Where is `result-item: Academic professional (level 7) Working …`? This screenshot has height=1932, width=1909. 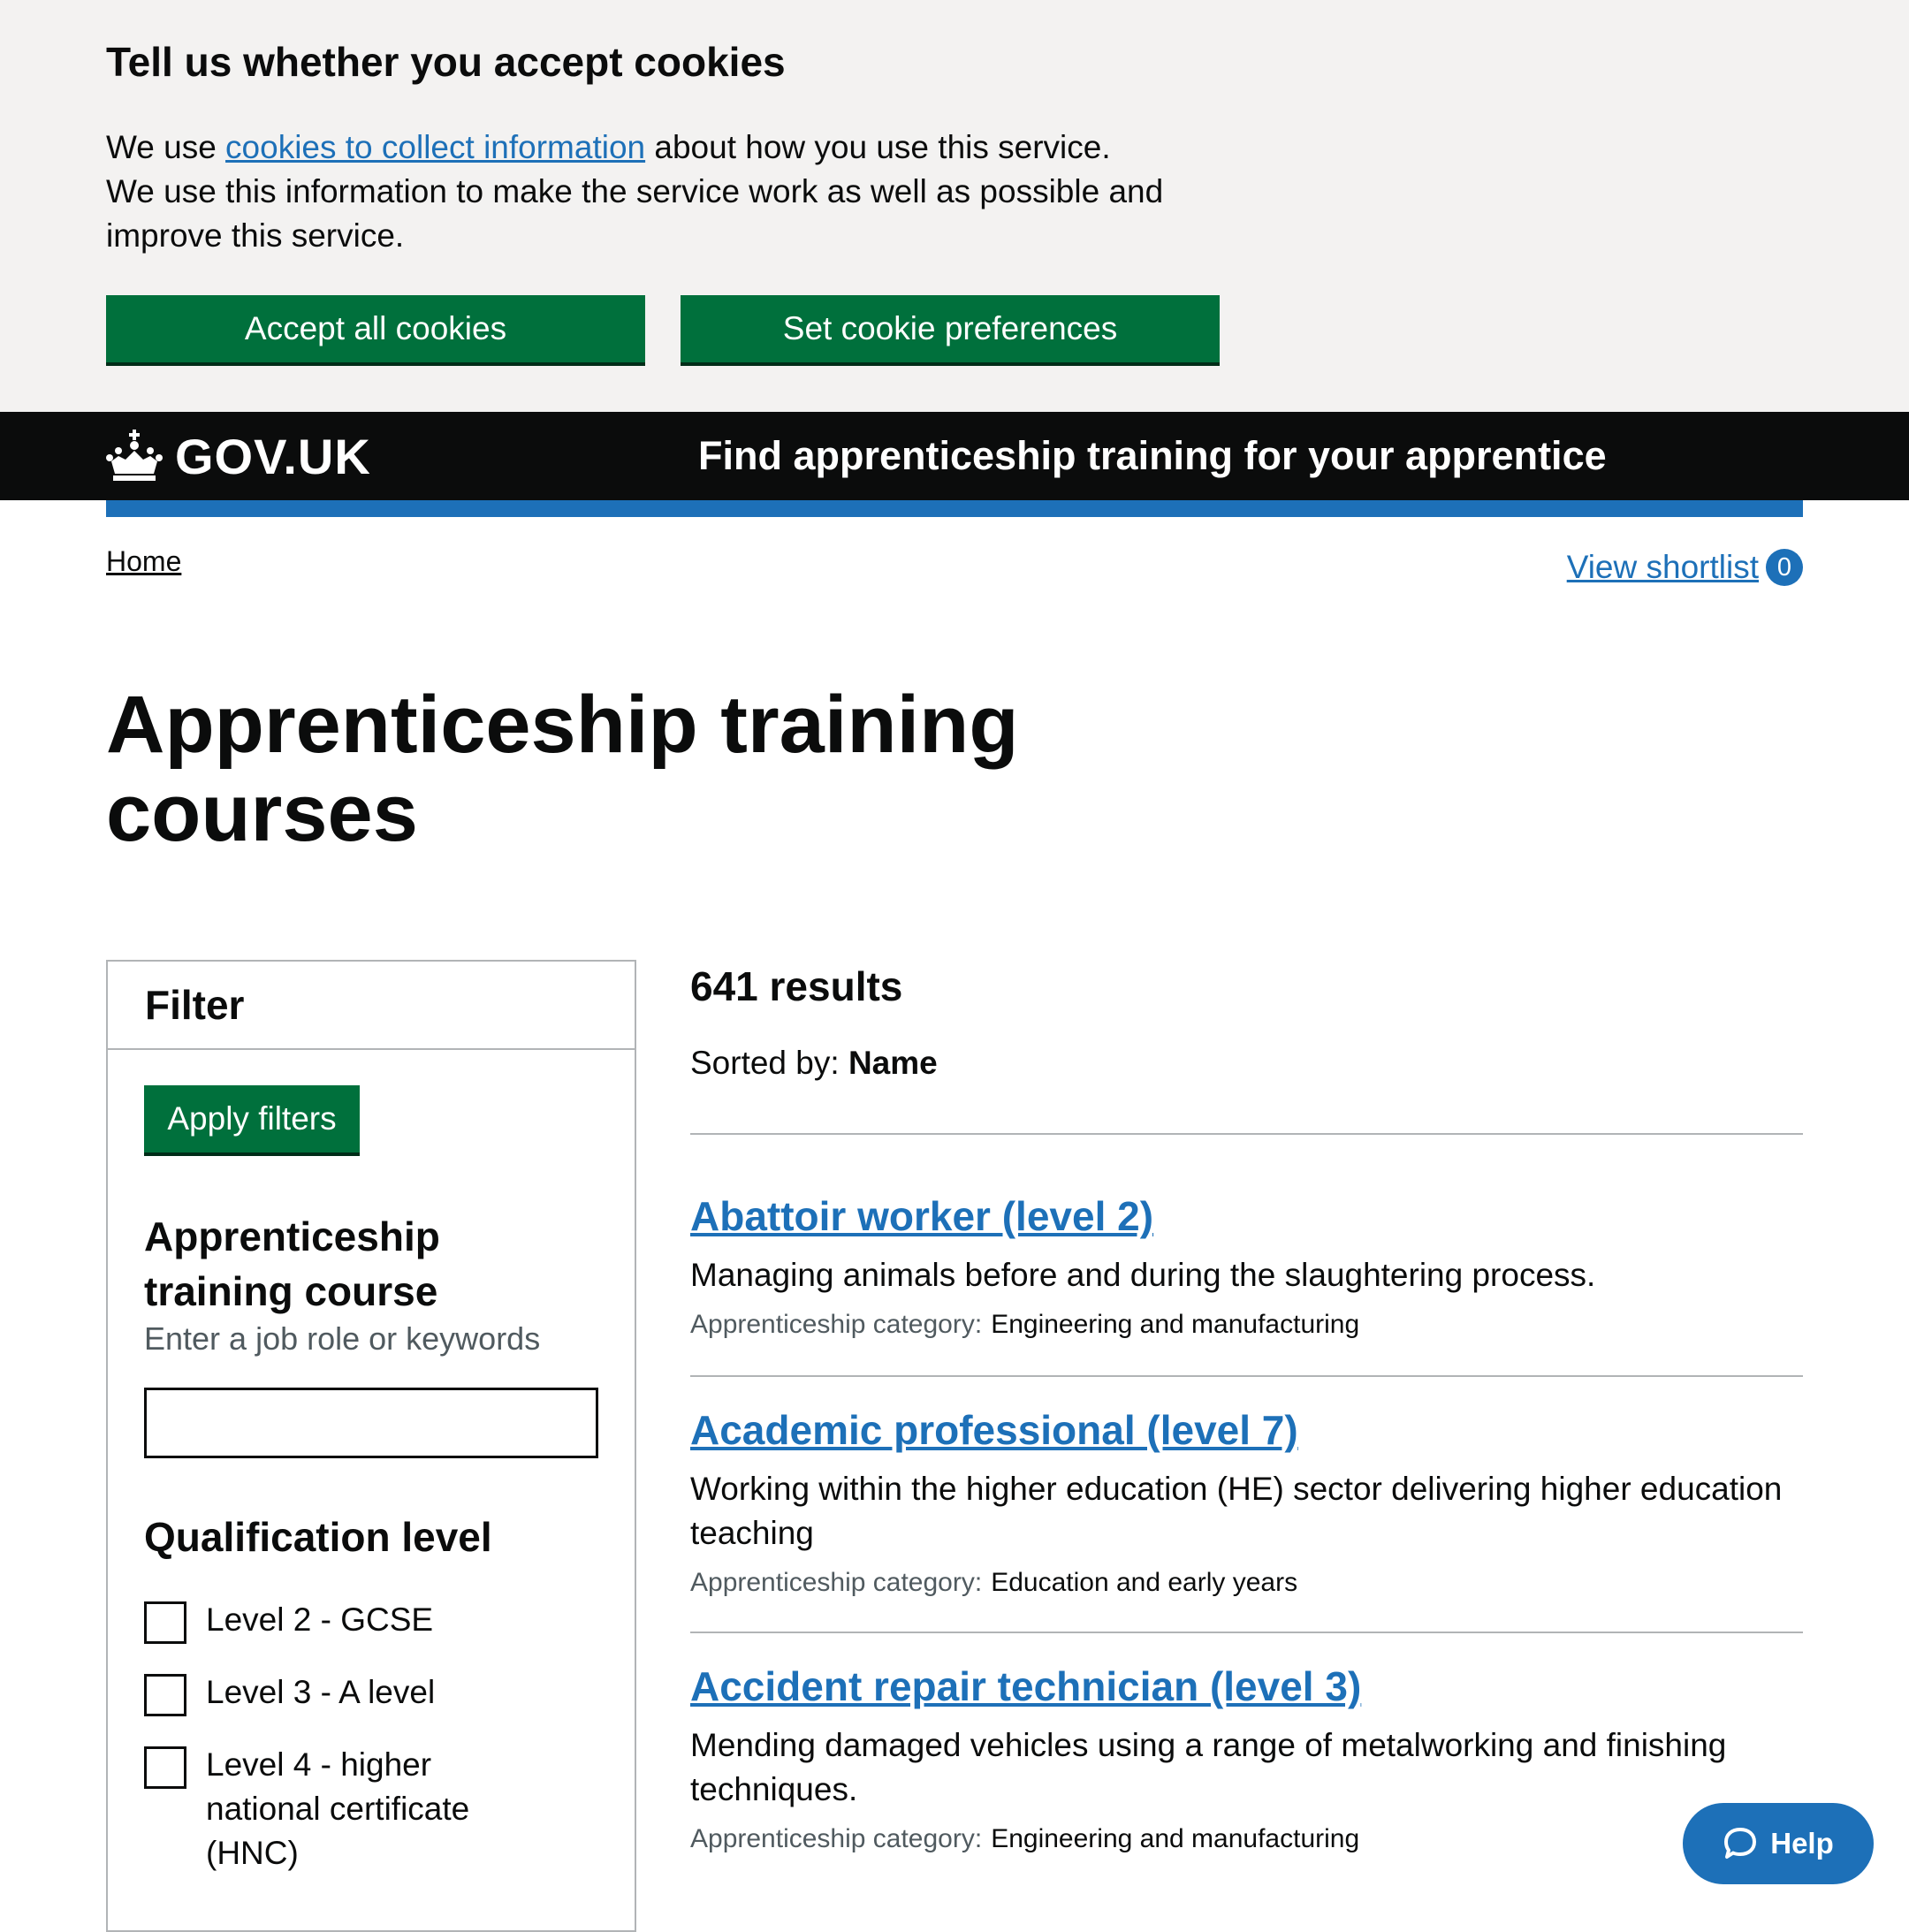 result-item: Academic professional (level 7) Working … is located at coordinates (1246, 1505).